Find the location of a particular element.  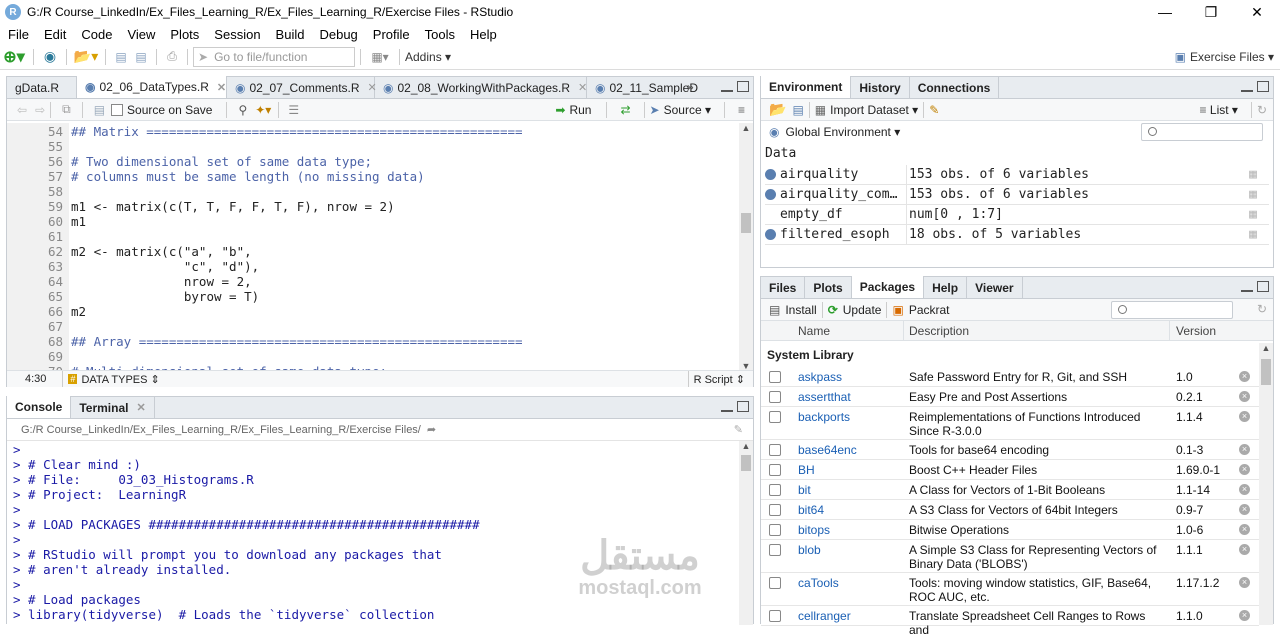

environment-row: airquality_com… 153 obs. of 6 variables ▦ is located at coordinates (1017, 194).